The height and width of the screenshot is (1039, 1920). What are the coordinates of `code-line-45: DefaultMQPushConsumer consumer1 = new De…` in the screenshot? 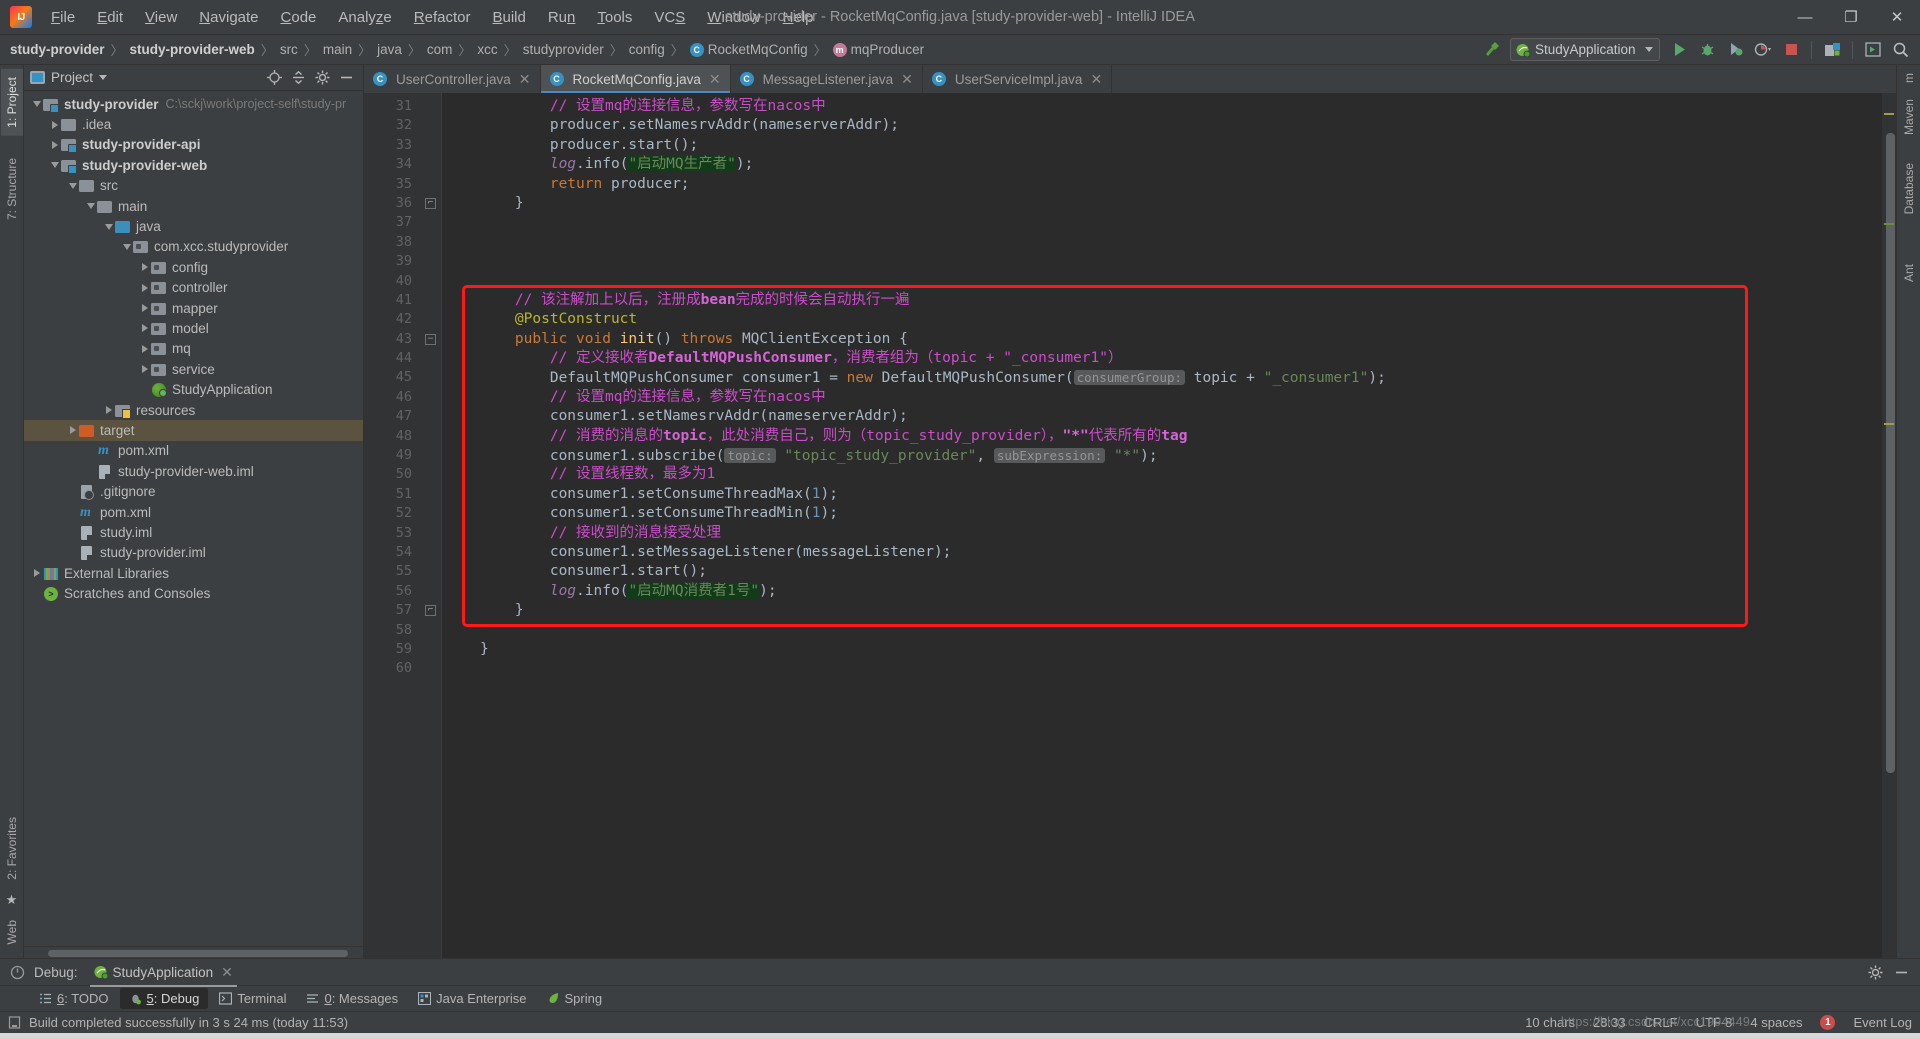 It's located at (1162, 377).